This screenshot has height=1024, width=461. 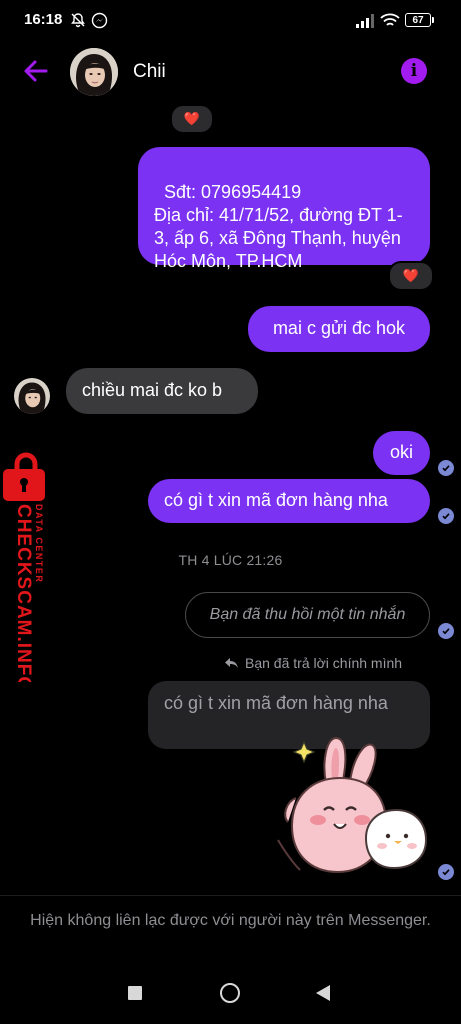 I want to click on reply-icon, so click(x=231, y=663).